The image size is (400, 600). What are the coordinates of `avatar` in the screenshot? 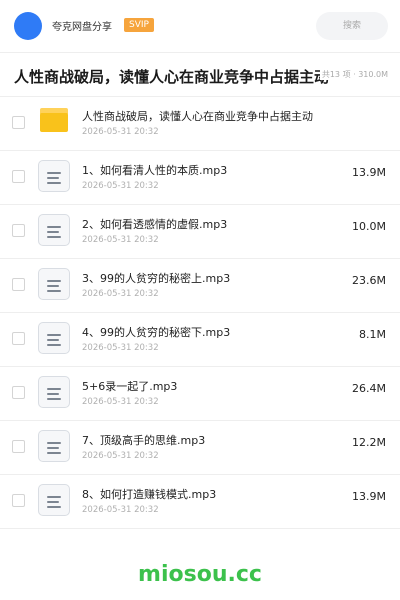 It's located at (28, 26).